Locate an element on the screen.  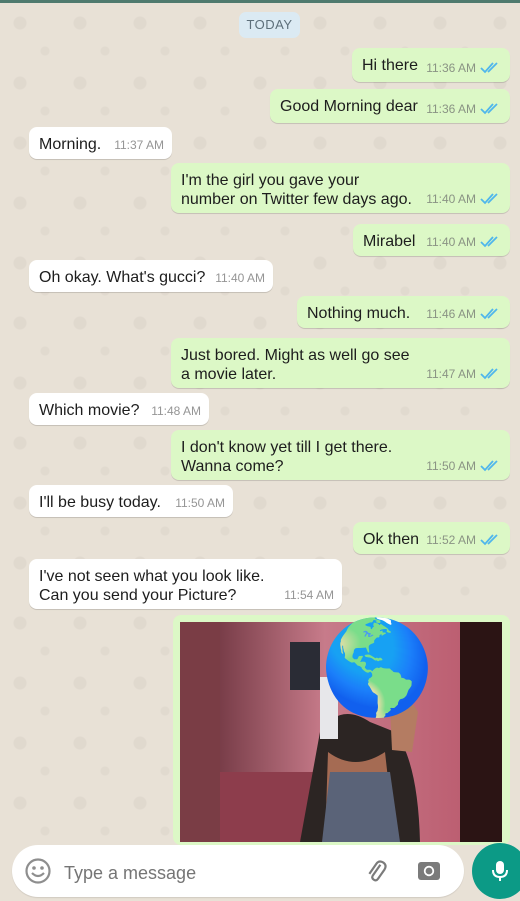
message-text: I'll be busy today. is located at coordinates (100, 502).